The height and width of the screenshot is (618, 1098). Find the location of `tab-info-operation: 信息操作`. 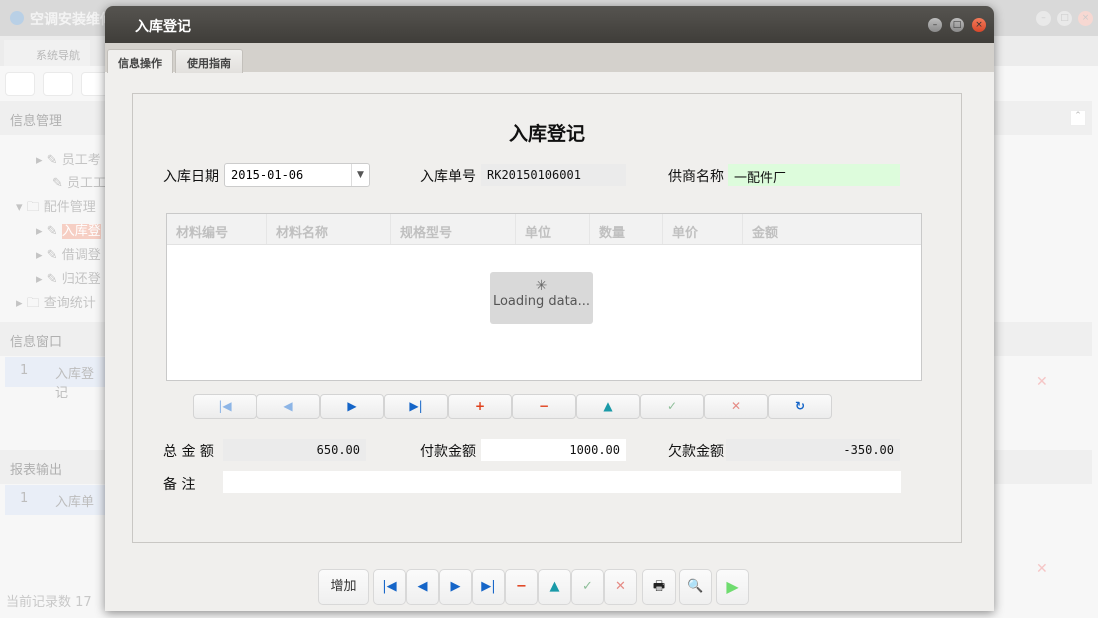

tab-info-operation: 信息操作 is located at coordinates (140, 61).